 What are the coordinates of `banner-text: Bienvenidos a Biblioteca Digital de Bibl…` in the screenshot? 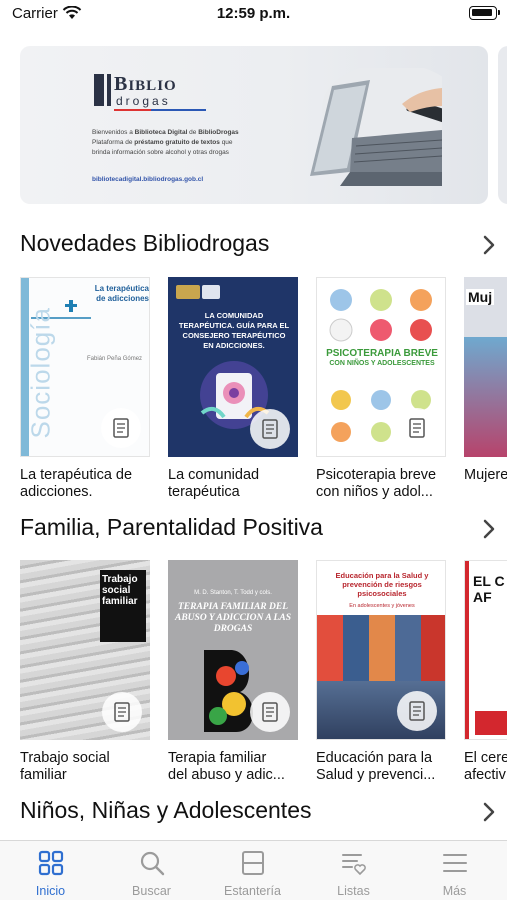 It's located at (165, 142).